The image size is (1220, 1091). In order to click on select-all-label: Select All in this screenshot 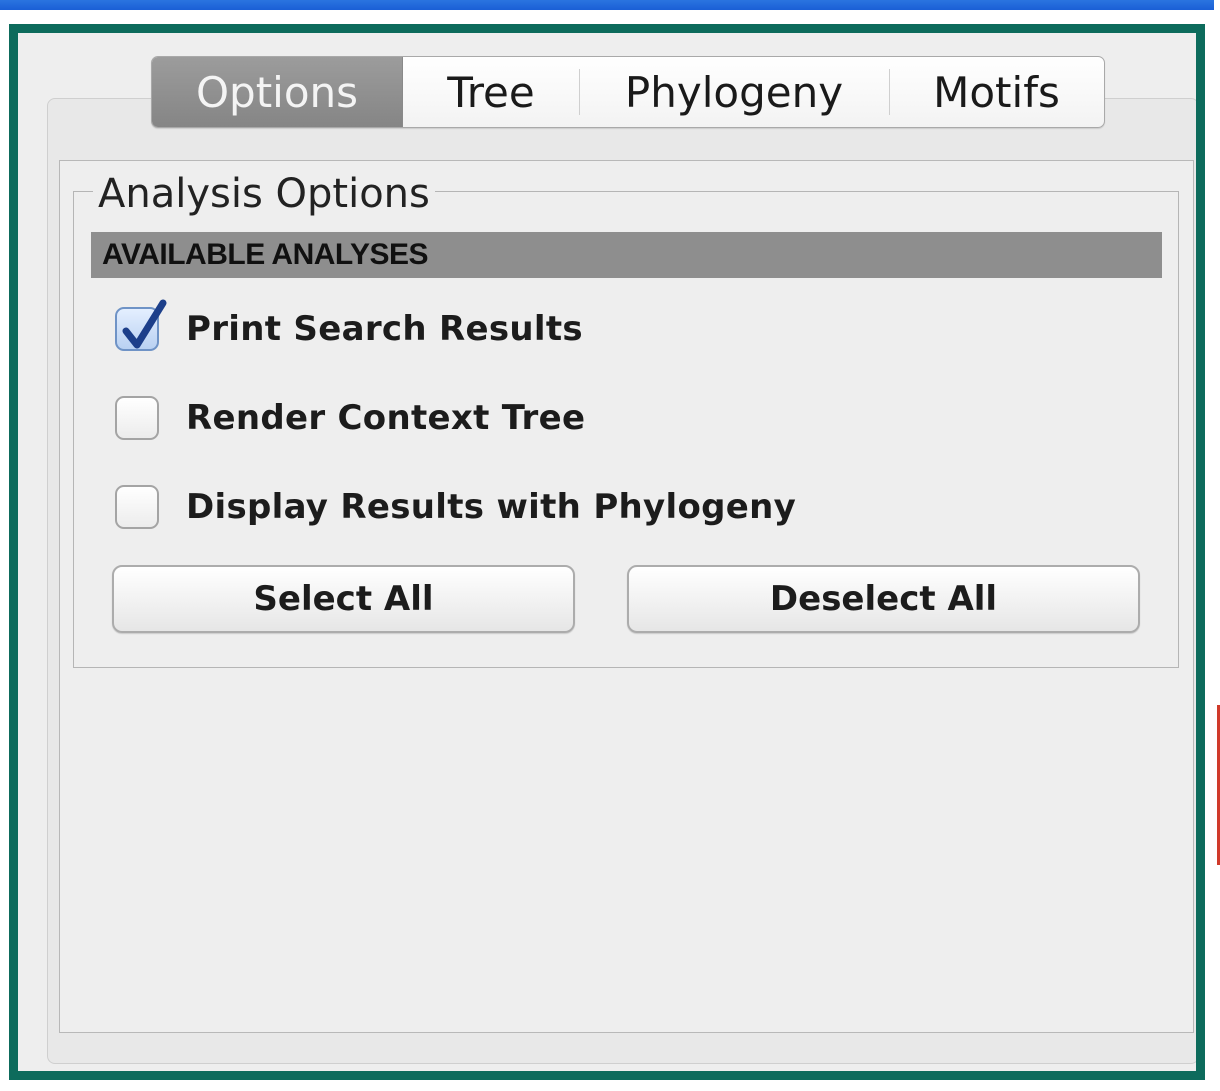, I will do `click(343, 599)`.